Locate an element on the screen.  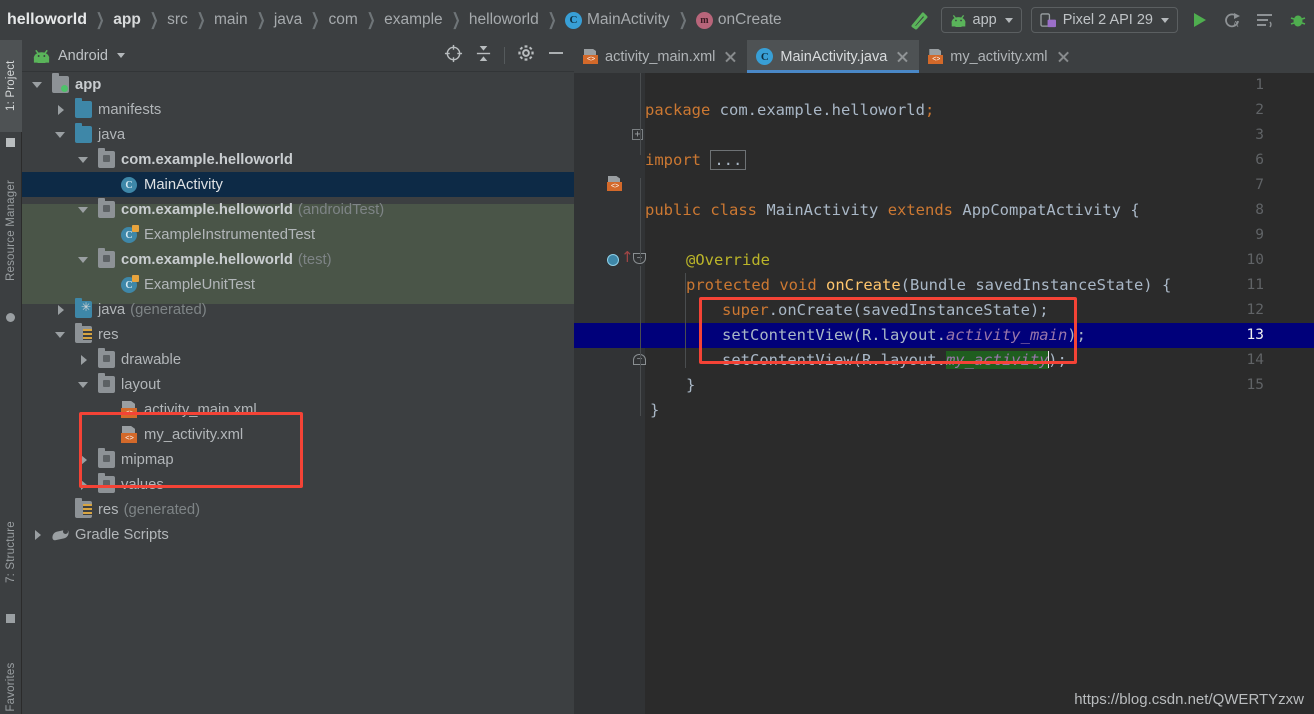
breadcrumb-item-src: src is located at coordinates (177, 20).